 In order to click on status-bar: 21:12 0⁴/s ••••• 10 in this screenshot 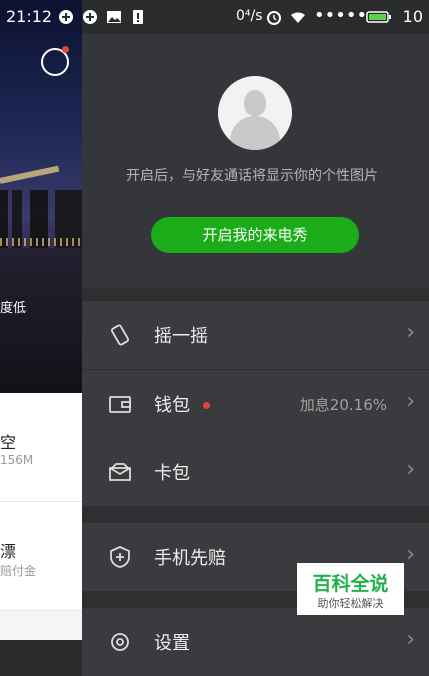, I will do `click(214, 17)`.